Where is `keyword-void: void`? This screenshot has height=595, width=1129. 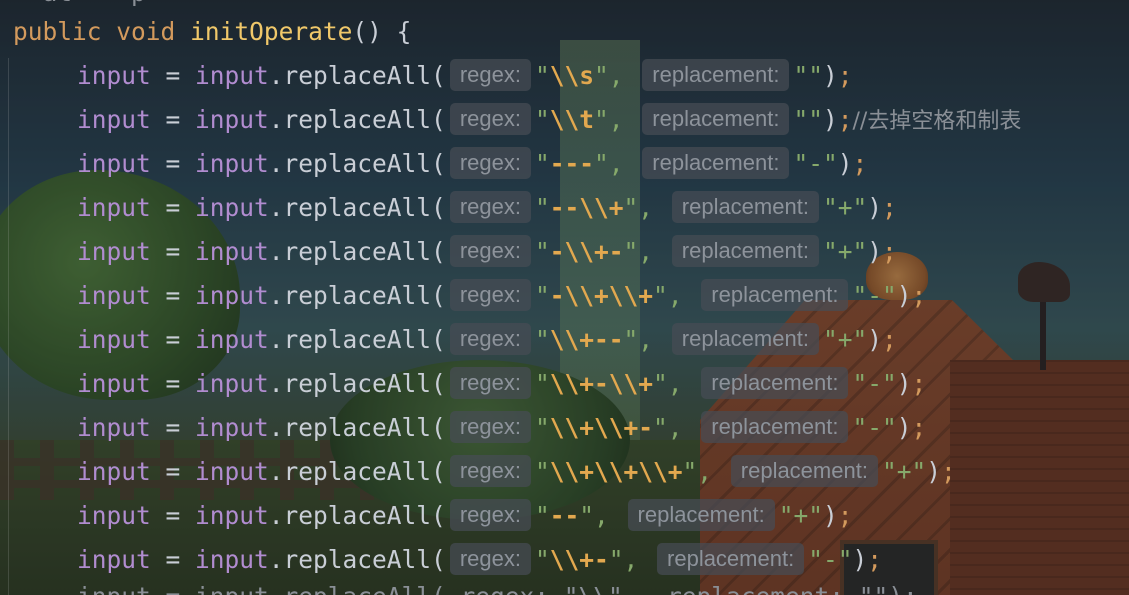 keyword-void: void is located at coordinates (146, 31).